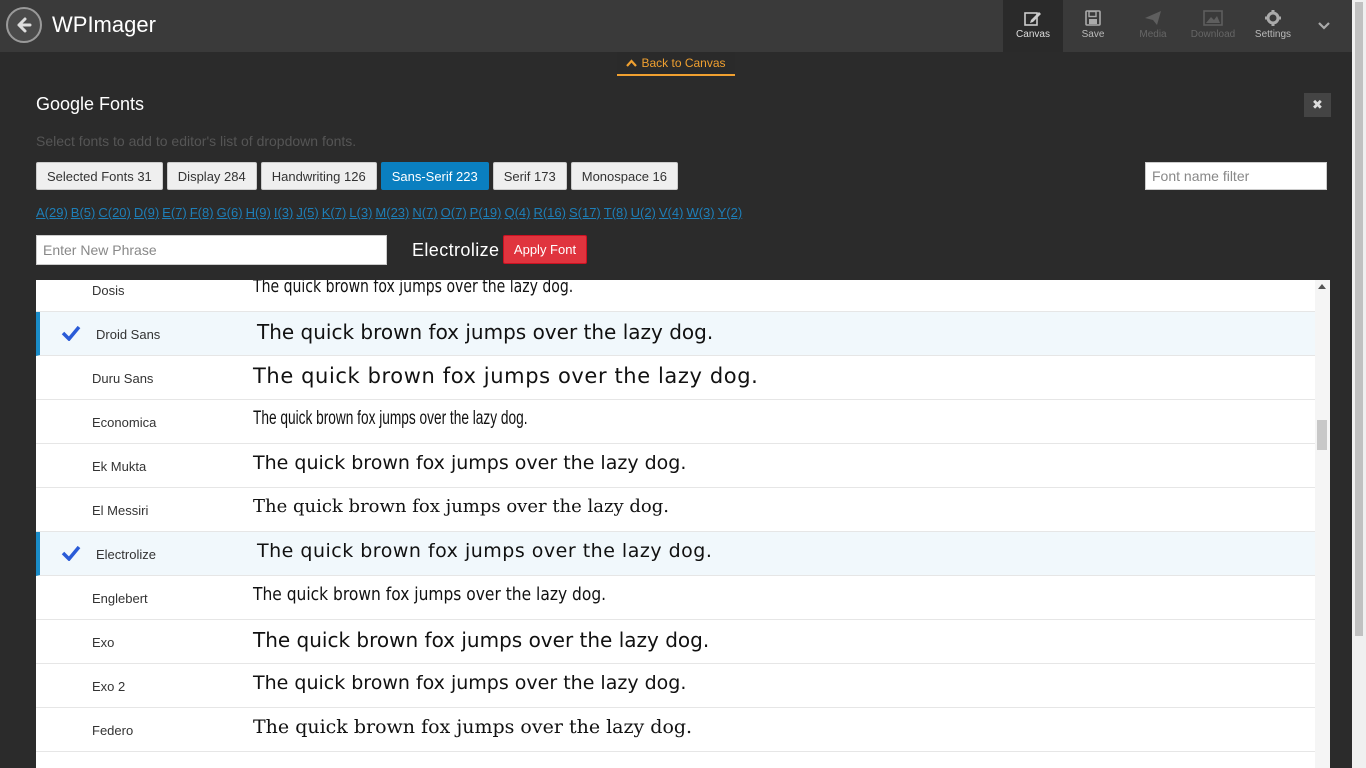 Image resolution: width=1366 pixels, height=768 pixels. Describe the element at coordinates (211, 250) in the screenshot. I see `new-phrase-input` at that location.